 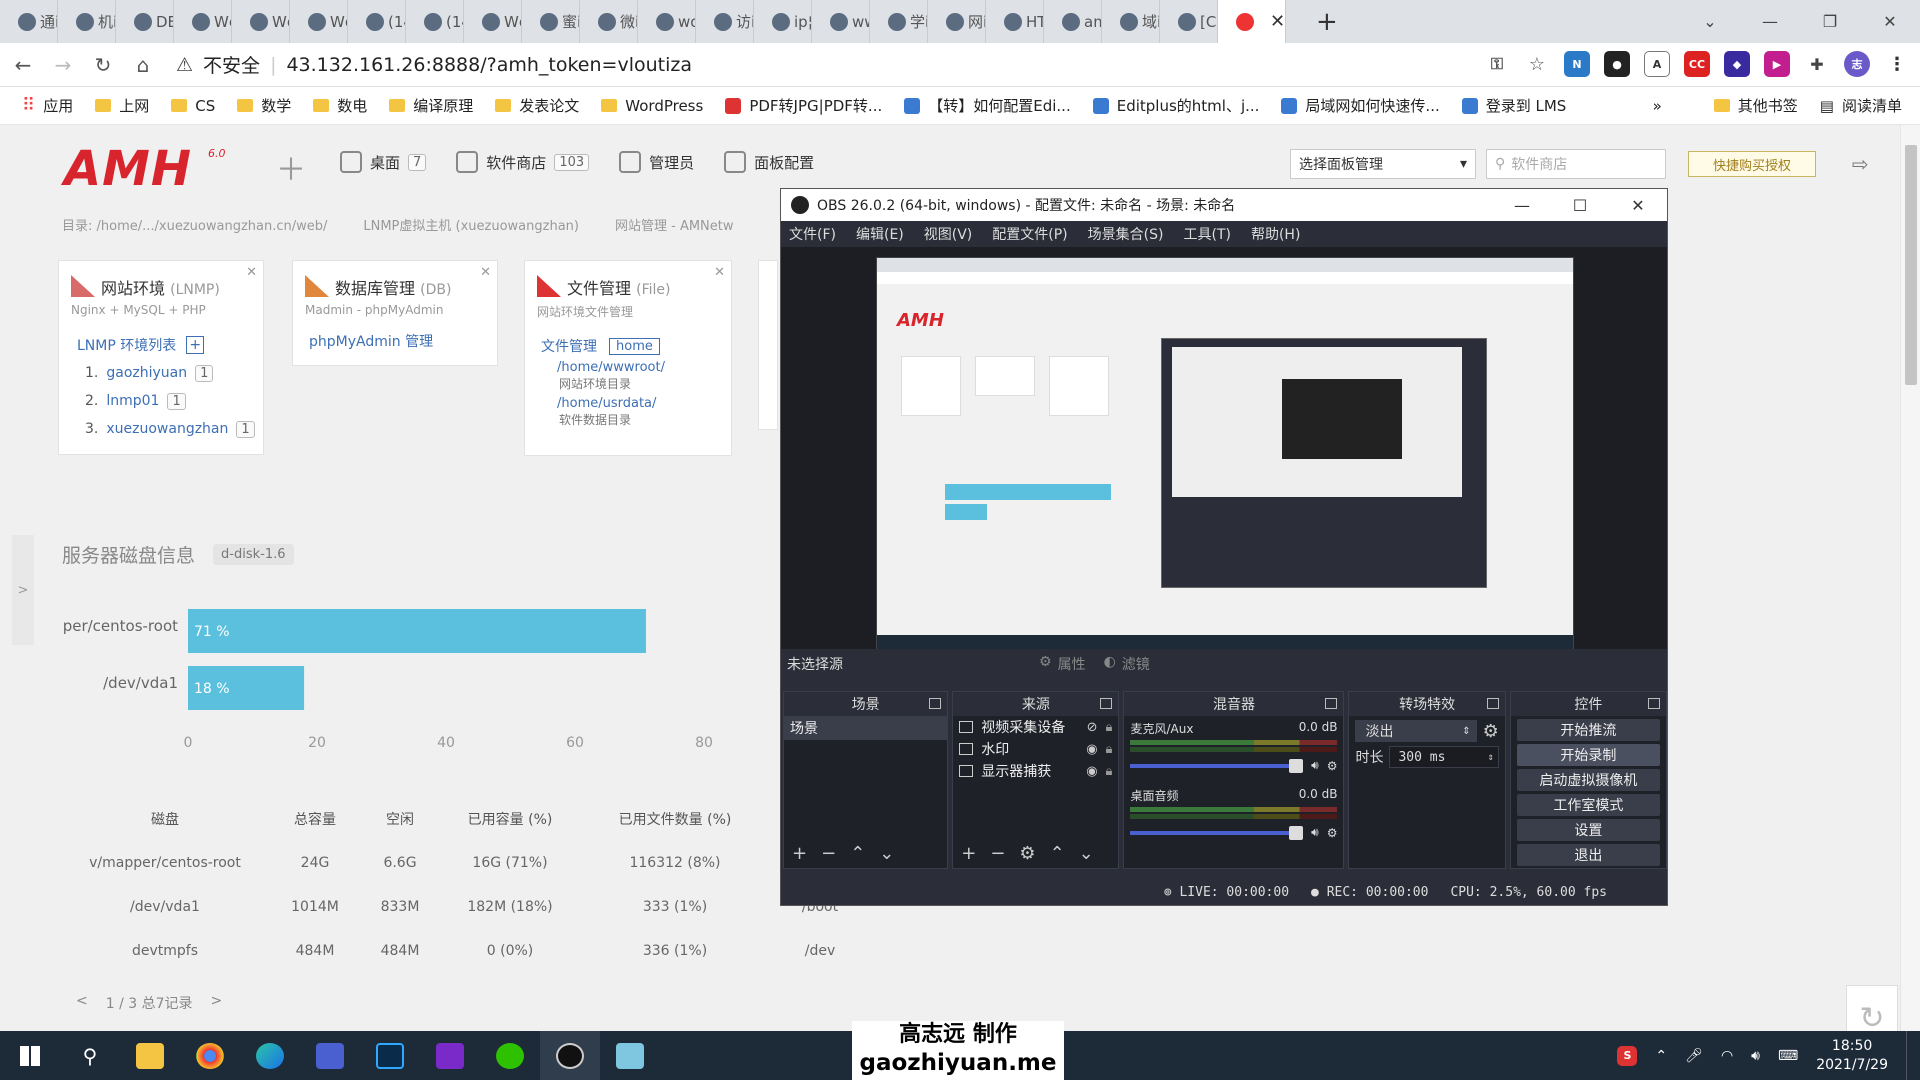 I want to click on move-down-button: ⌄, so click(x=1086, y=853).